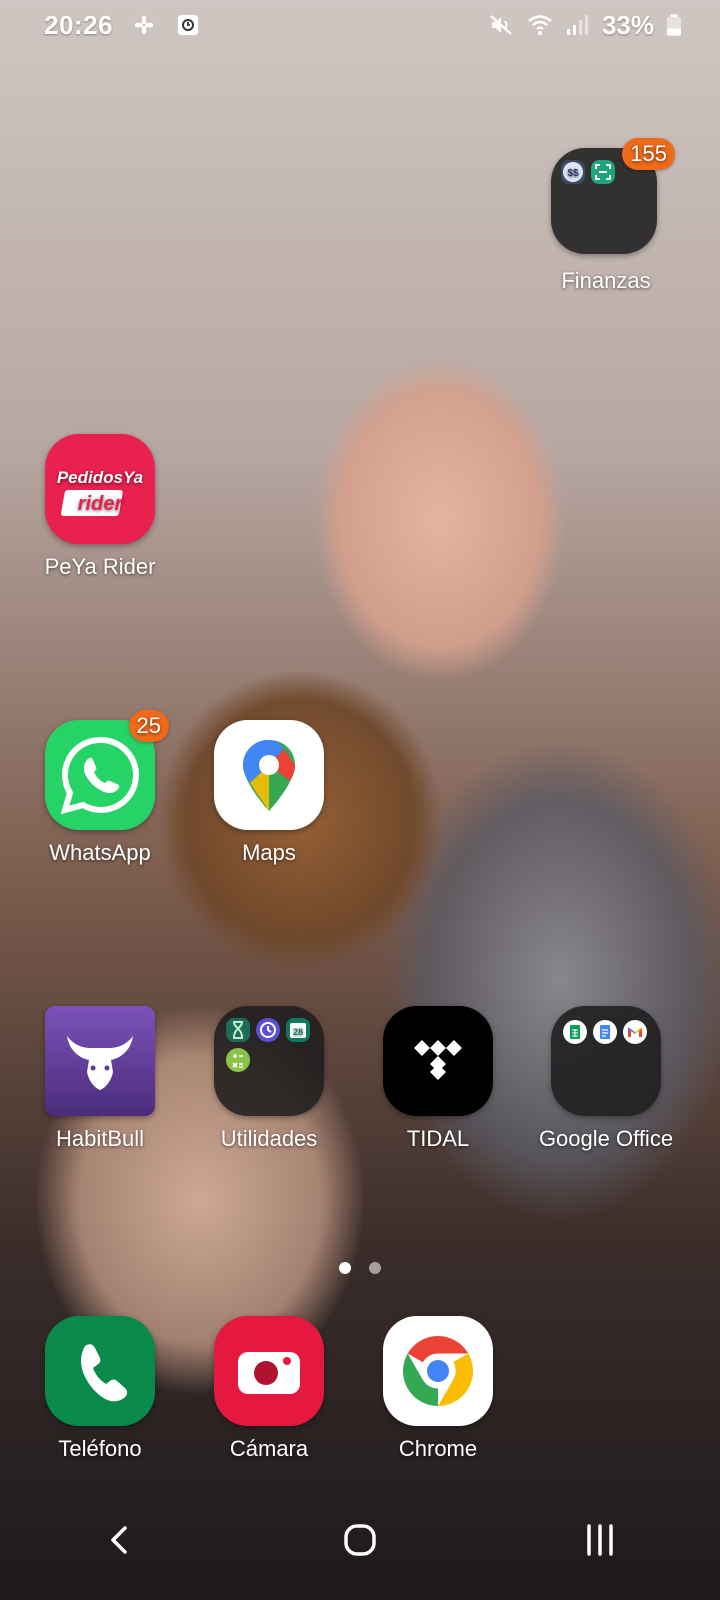 This screenshot has width=720, height=1600. What do you see at coordinates (144, 25) in the screenshot?
I see `fan-icon` at bounding box center [144, 25].